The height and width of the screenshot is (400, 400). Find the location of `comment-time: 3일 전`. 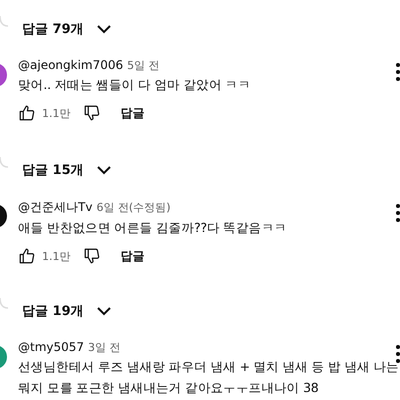

comment-time: 3일 전 is located at coordinates (104, 347).